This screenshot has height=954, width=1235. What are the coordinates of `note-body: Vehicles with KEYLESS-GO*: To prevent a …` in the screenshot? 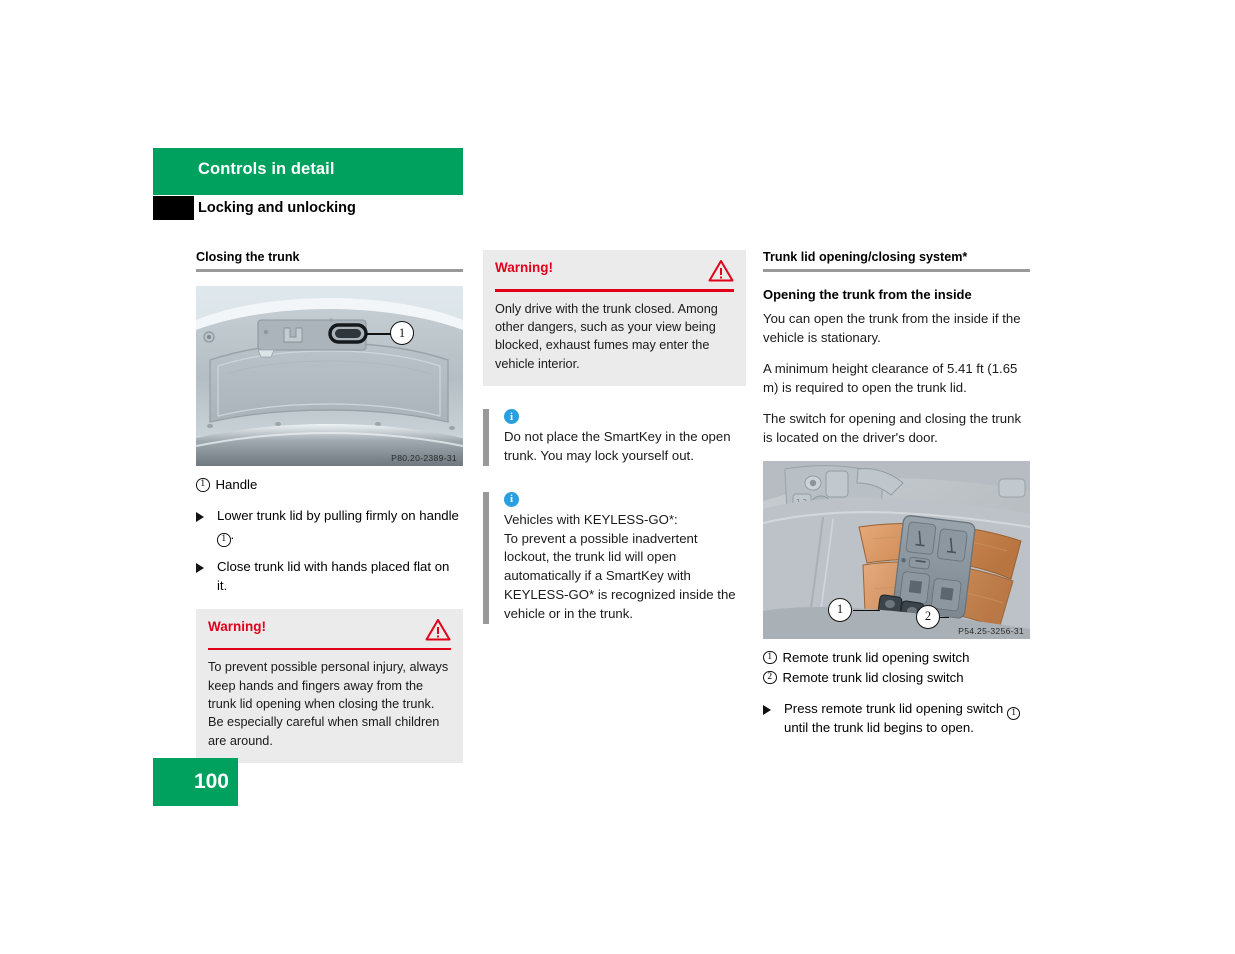 It's located at (620, 566).